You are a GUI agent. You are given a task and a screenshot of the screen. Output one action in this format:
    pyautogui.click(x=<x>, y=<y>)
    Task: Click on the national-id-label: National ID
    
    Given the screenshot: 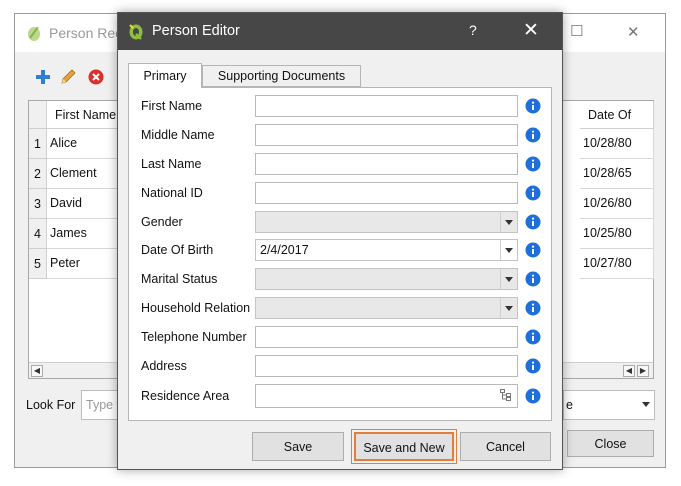 What is the action you would take?
    pyautogui.click(x=172, y=193)
    